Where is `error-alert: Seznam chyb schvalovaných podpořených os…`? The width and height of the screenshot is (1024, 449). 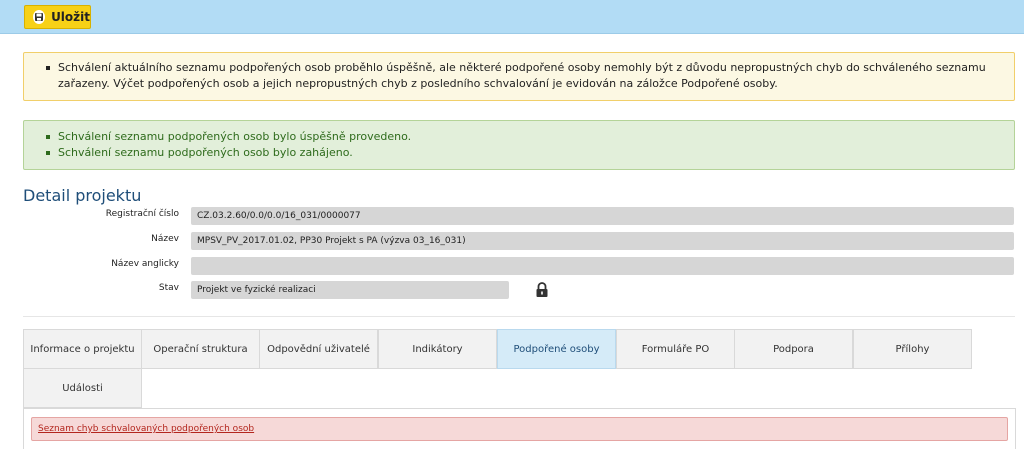
error-alert: Seznam chyb schvalovaných podpořených os… is located at coordinates (519, 429).